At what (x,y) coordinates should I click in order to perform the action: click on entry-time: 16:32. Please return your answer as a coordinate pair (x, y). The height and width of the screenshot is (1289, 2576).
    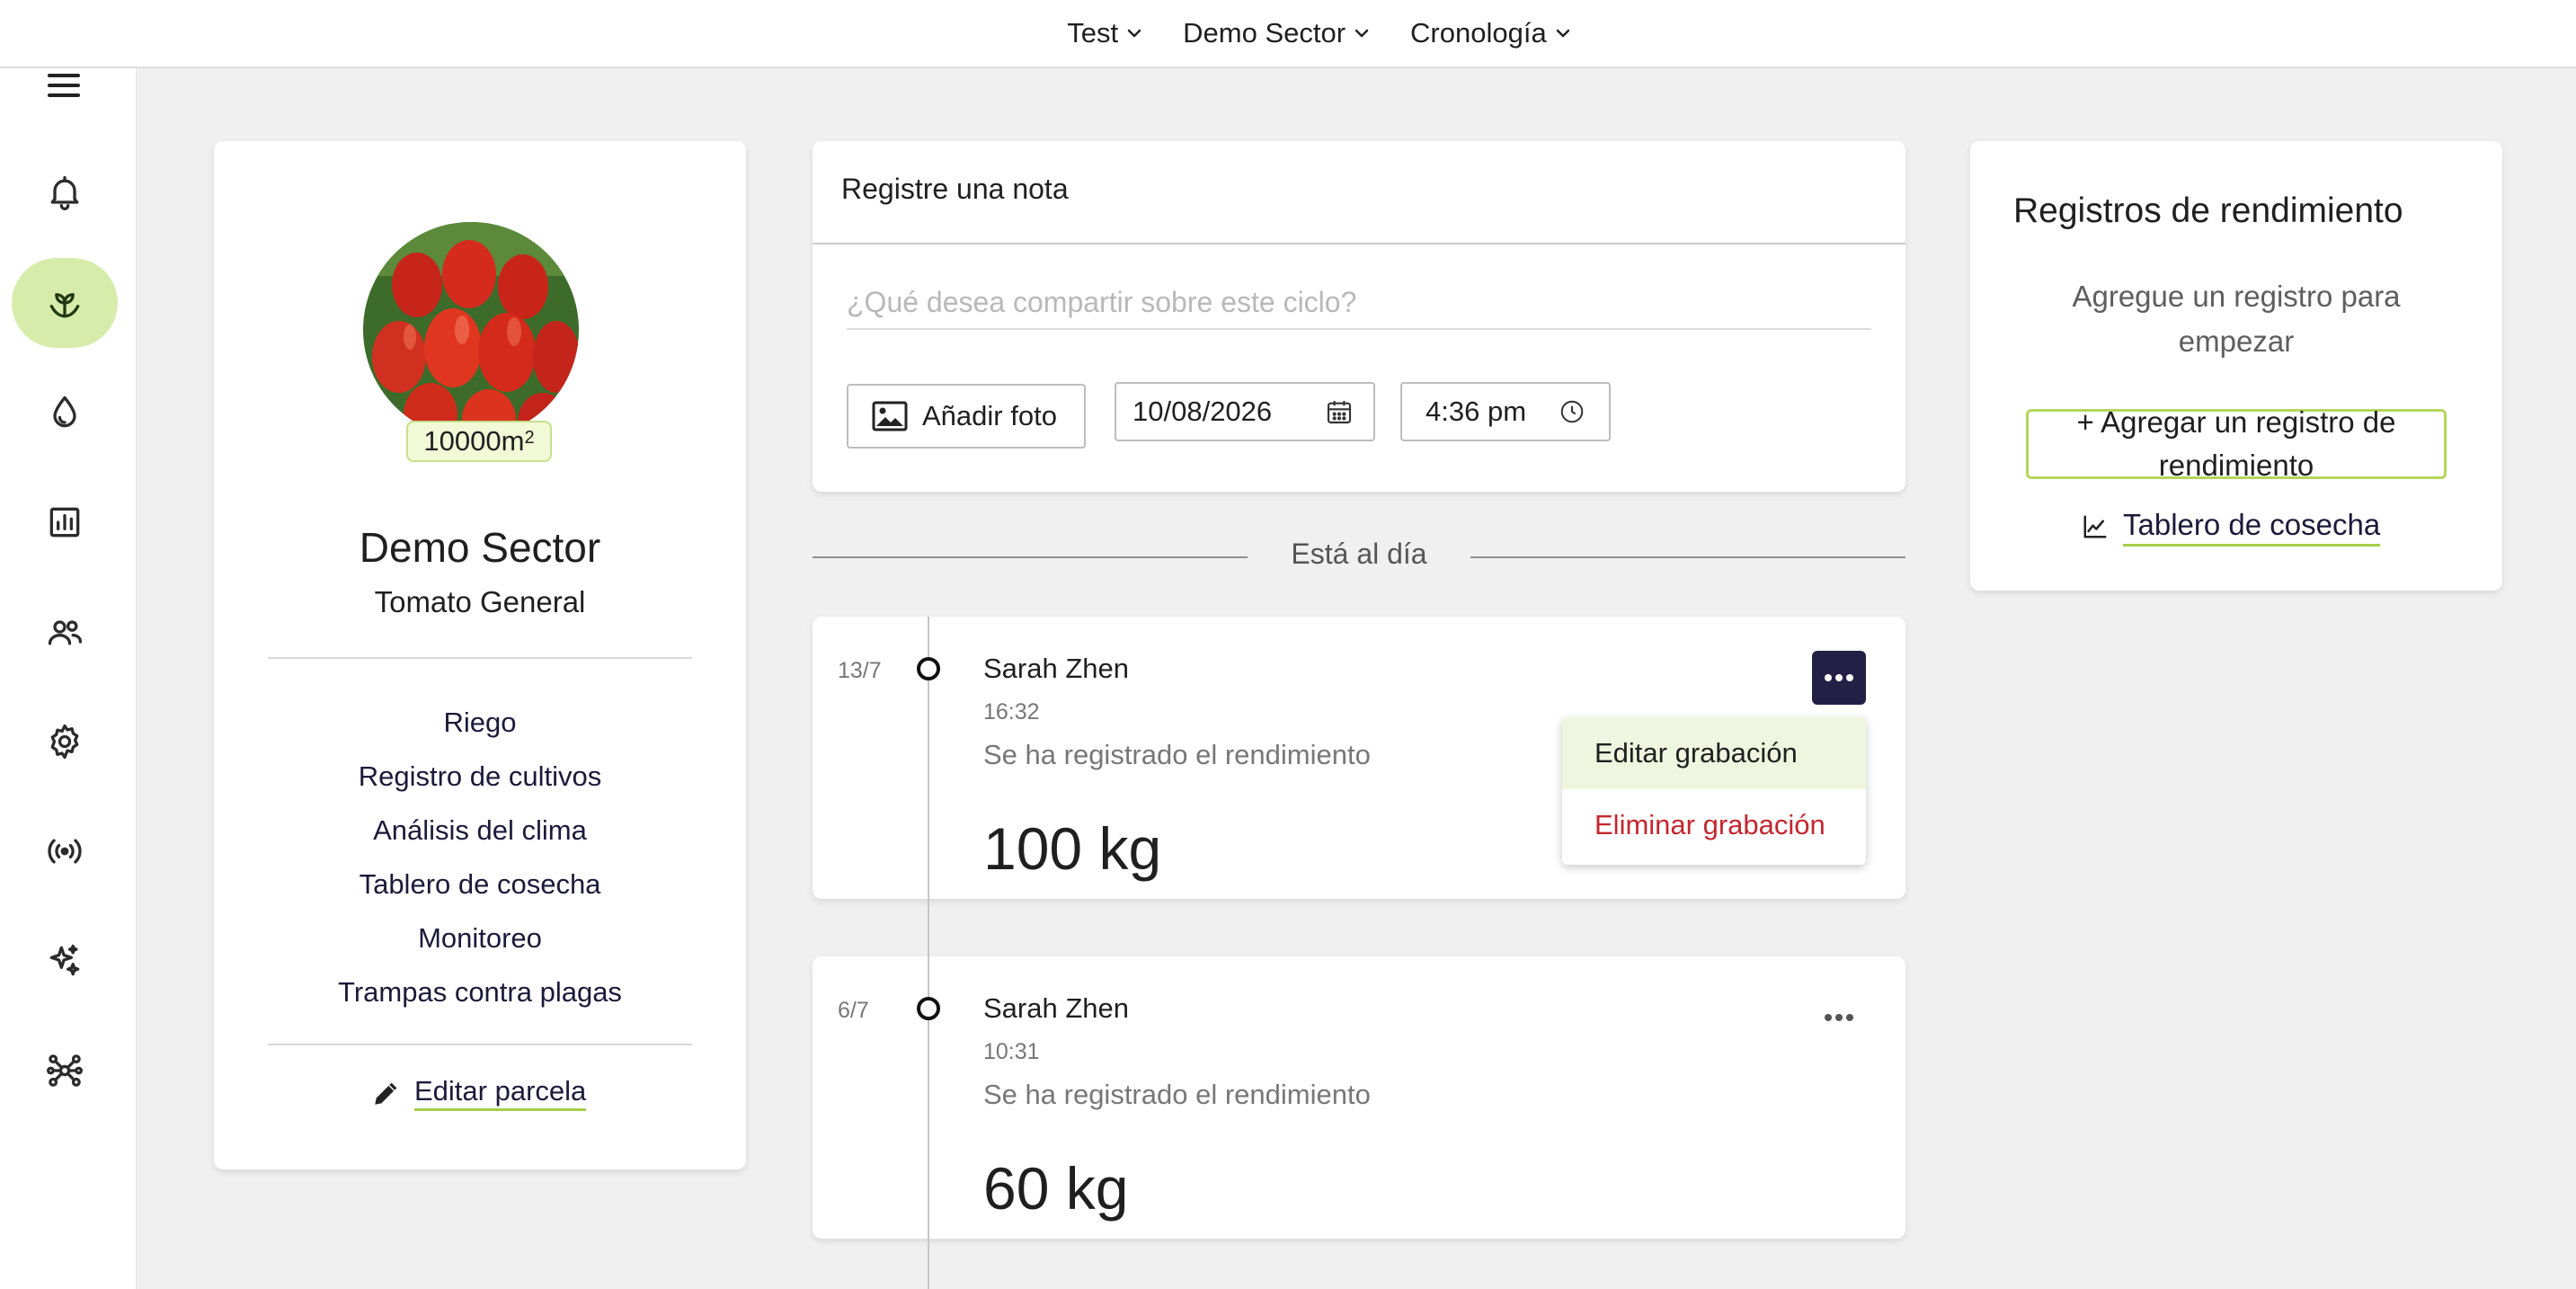
    Looking at the image, I should click on (1012, 712).